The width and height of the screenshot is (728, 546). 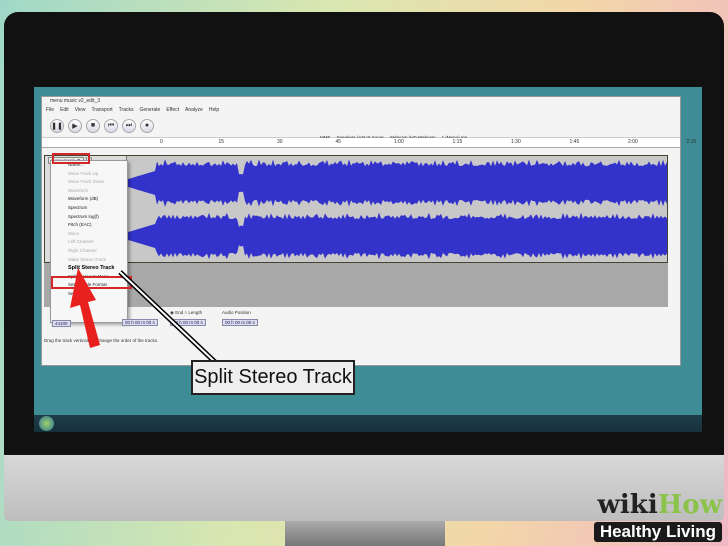 I want to click on wikihow-logo: wikiHow, so click(x=660, y=505).